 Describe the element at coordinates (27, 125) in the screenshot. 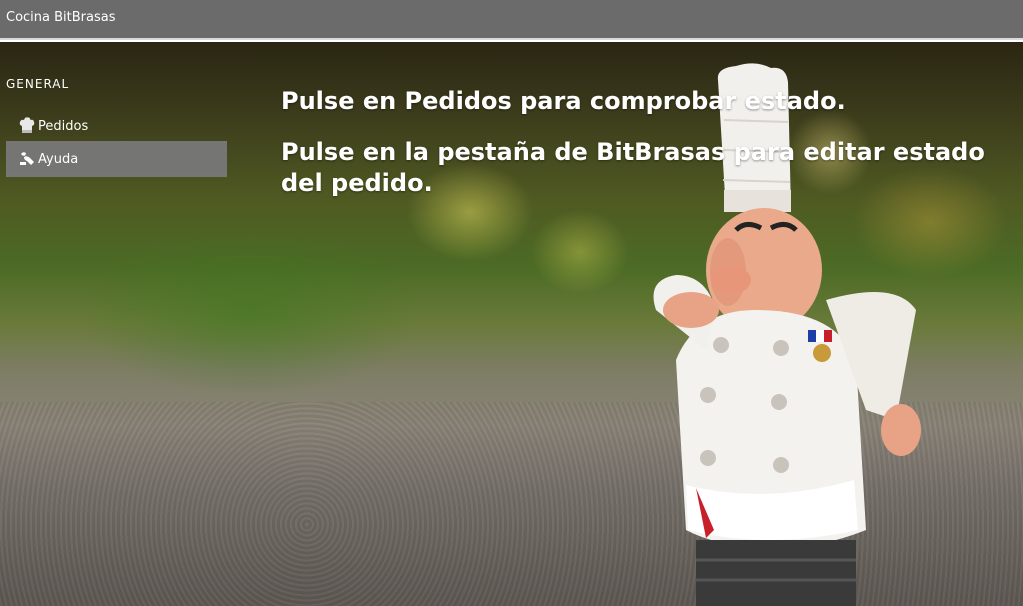

I see `chef-hat-icon` at that location.